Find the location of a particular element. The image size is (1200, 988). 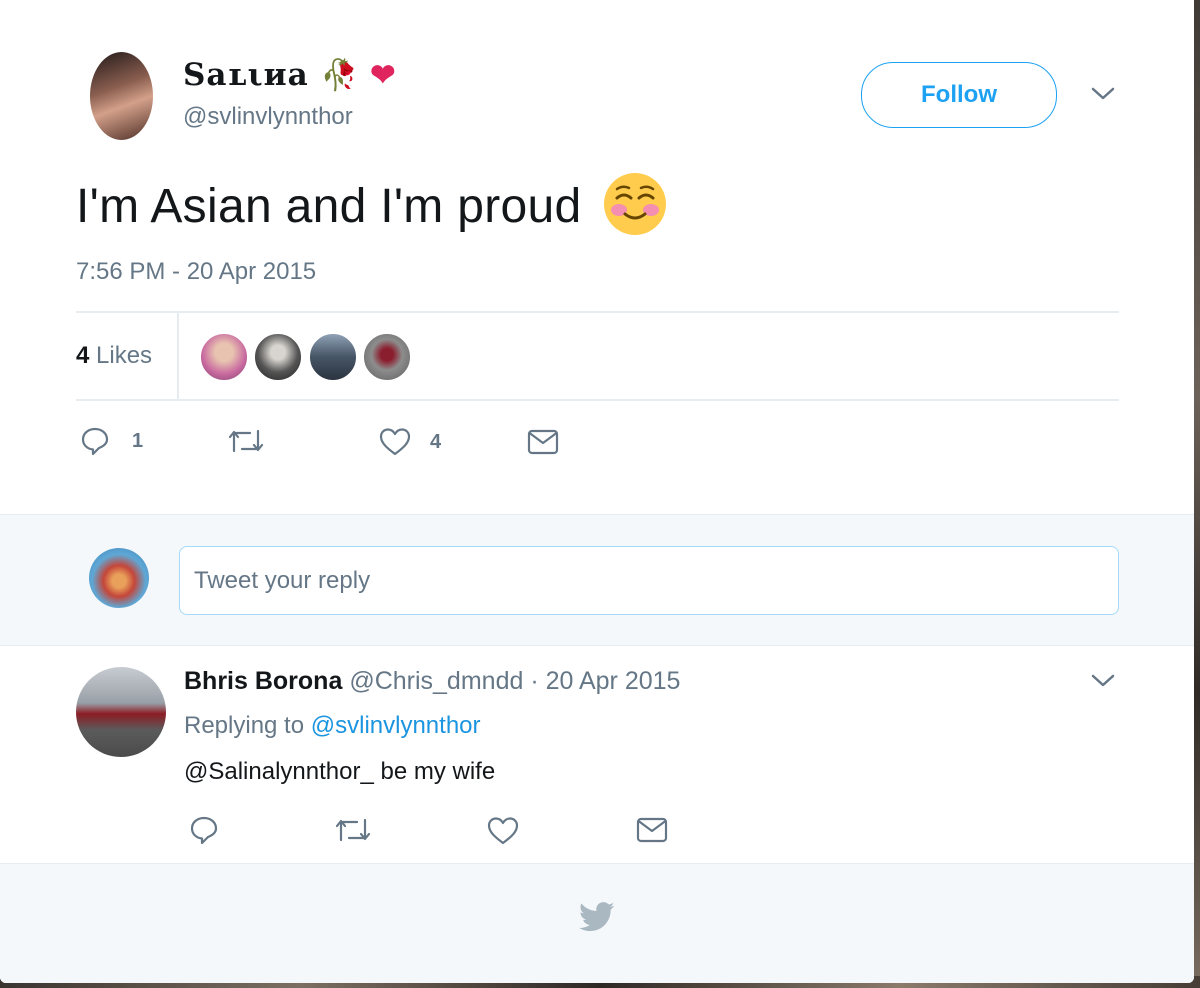

reply-header: Bhris Borona @Chris_dmndd · 20 Apr 2015 is located at coordinates (432, 681).